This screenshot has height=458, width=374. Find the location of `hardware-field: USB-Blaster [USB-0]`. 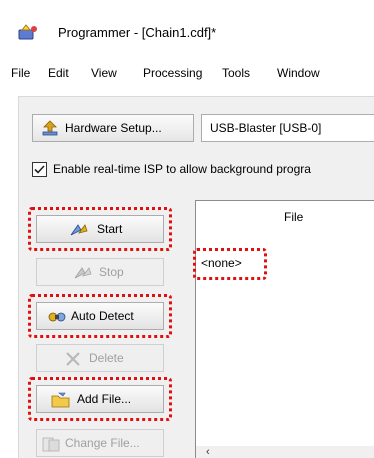

hardware-field: USB-Blaster [USB-0] is located at coordinates (287, 128).